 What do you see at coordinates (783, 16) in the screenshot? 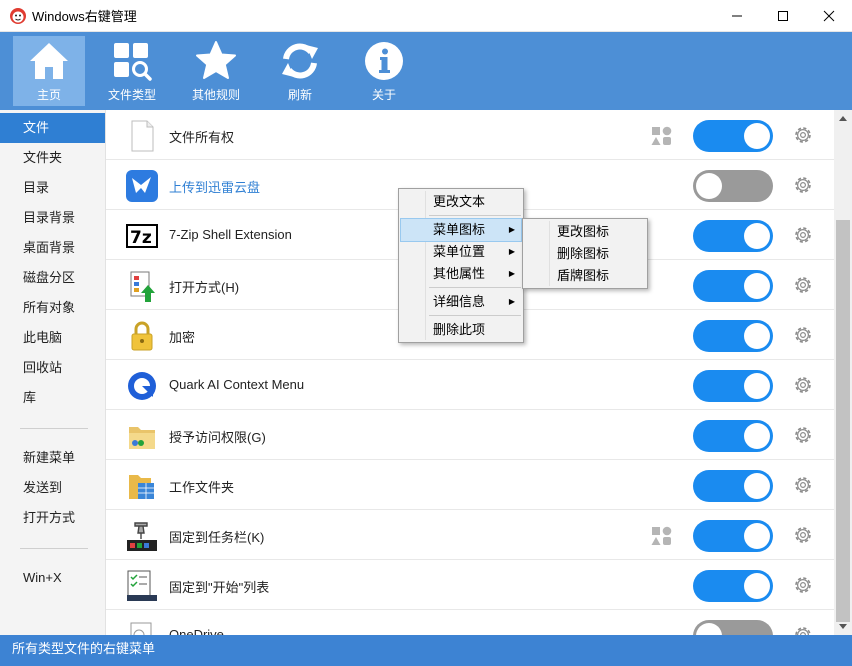
I see `maximize-button` at bounding box center [783, 16].